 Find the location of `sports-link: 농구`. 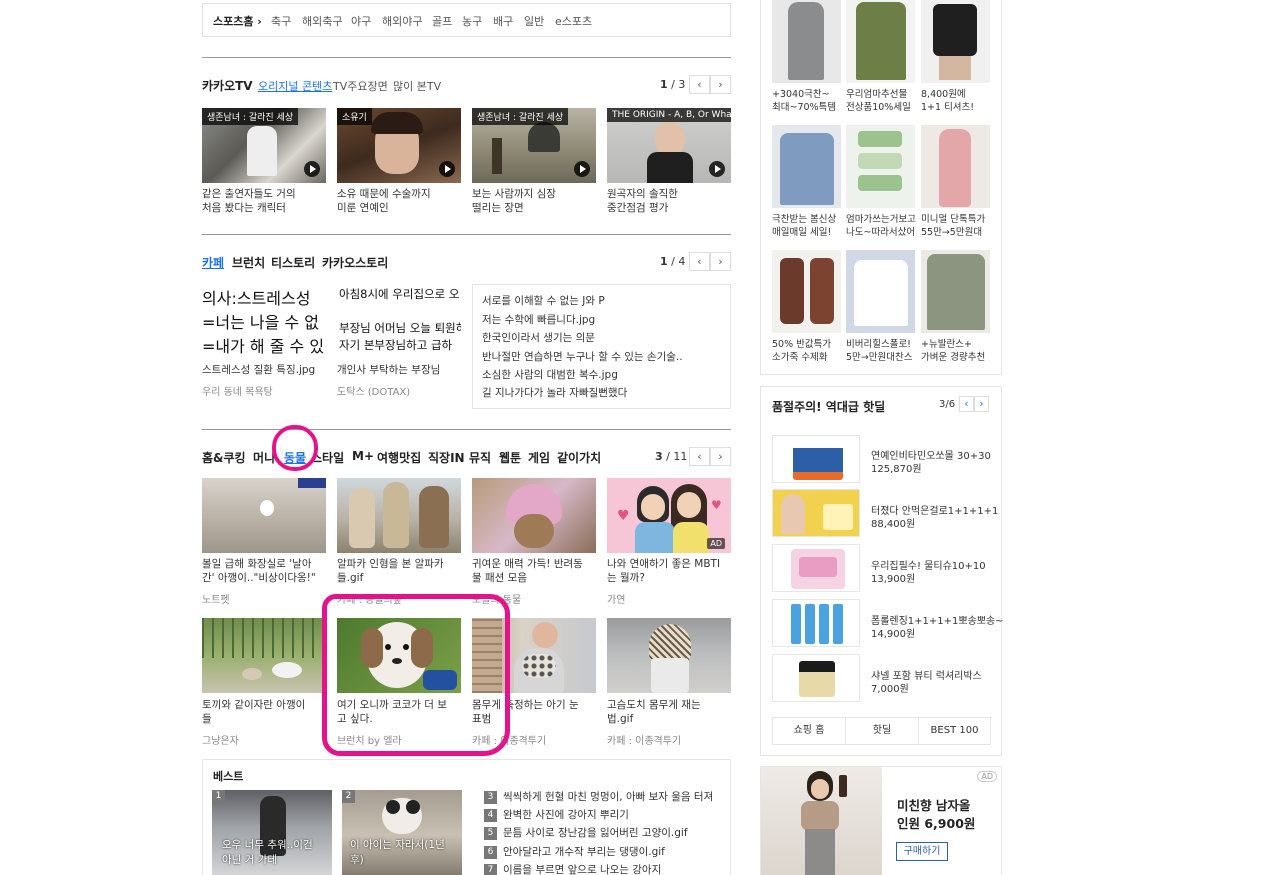

sports-link: 농구 is located at coordinates (472, 21).